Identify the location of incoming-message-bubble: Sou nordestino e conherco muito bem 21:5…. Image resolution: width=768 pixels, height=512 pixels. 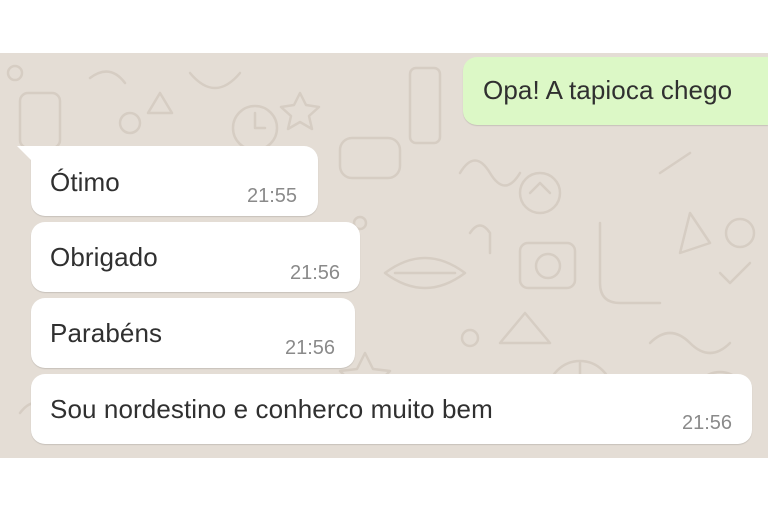
(391, 409).